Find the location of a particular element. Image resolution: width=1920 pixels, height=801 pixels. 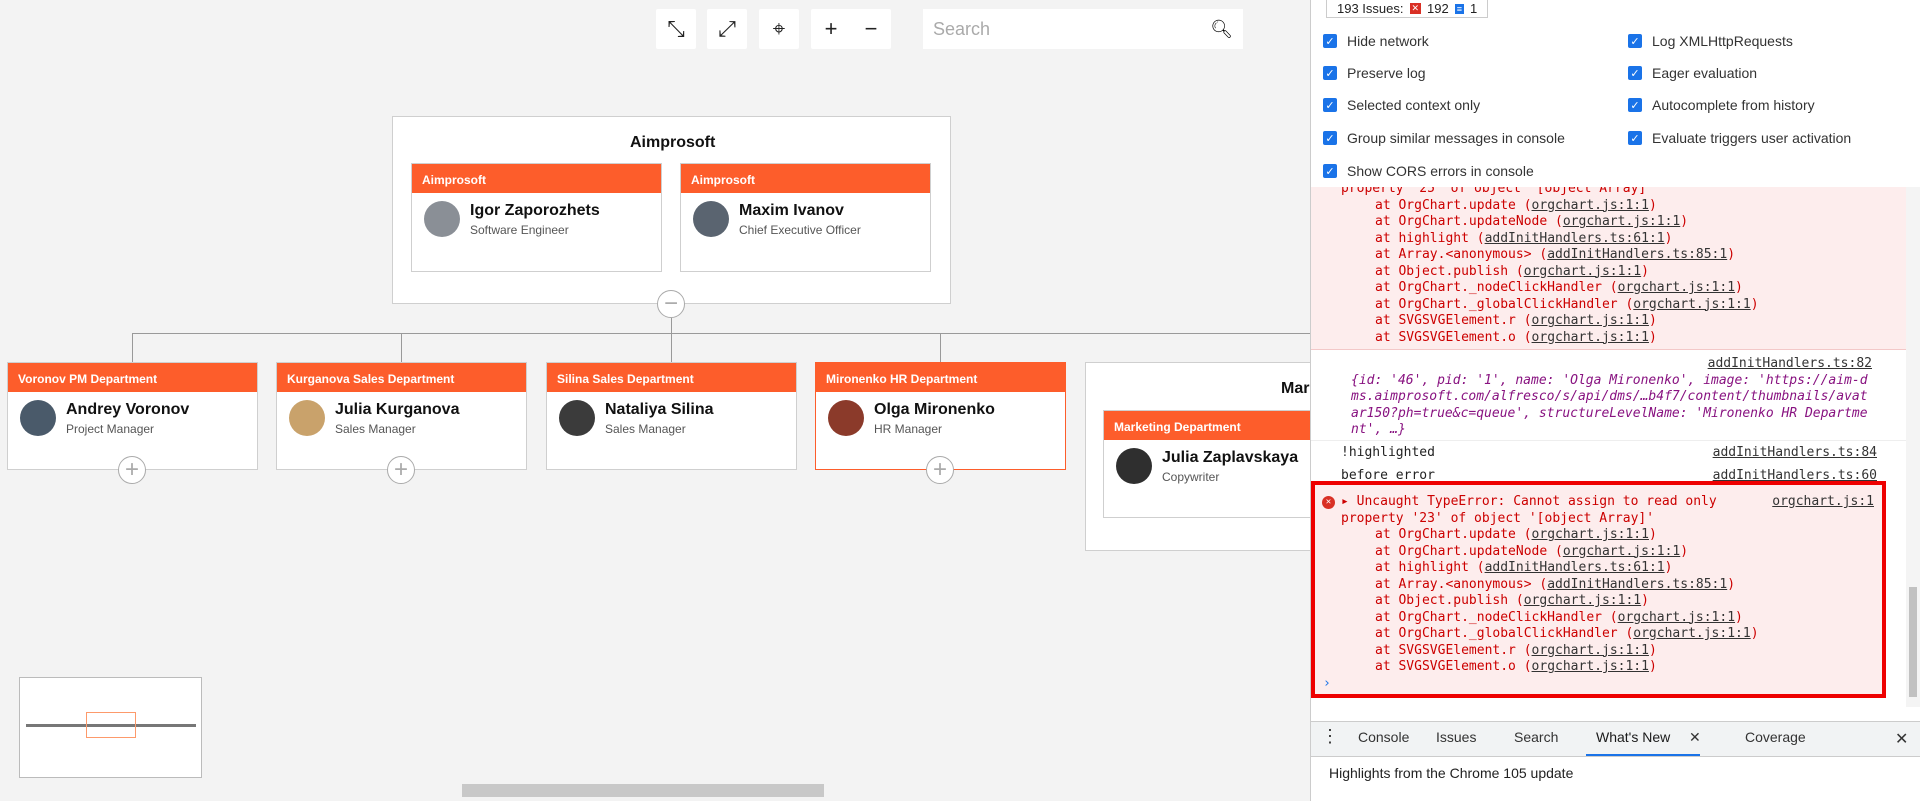

member-title: Project Manager is located at coordinates (110, 428).